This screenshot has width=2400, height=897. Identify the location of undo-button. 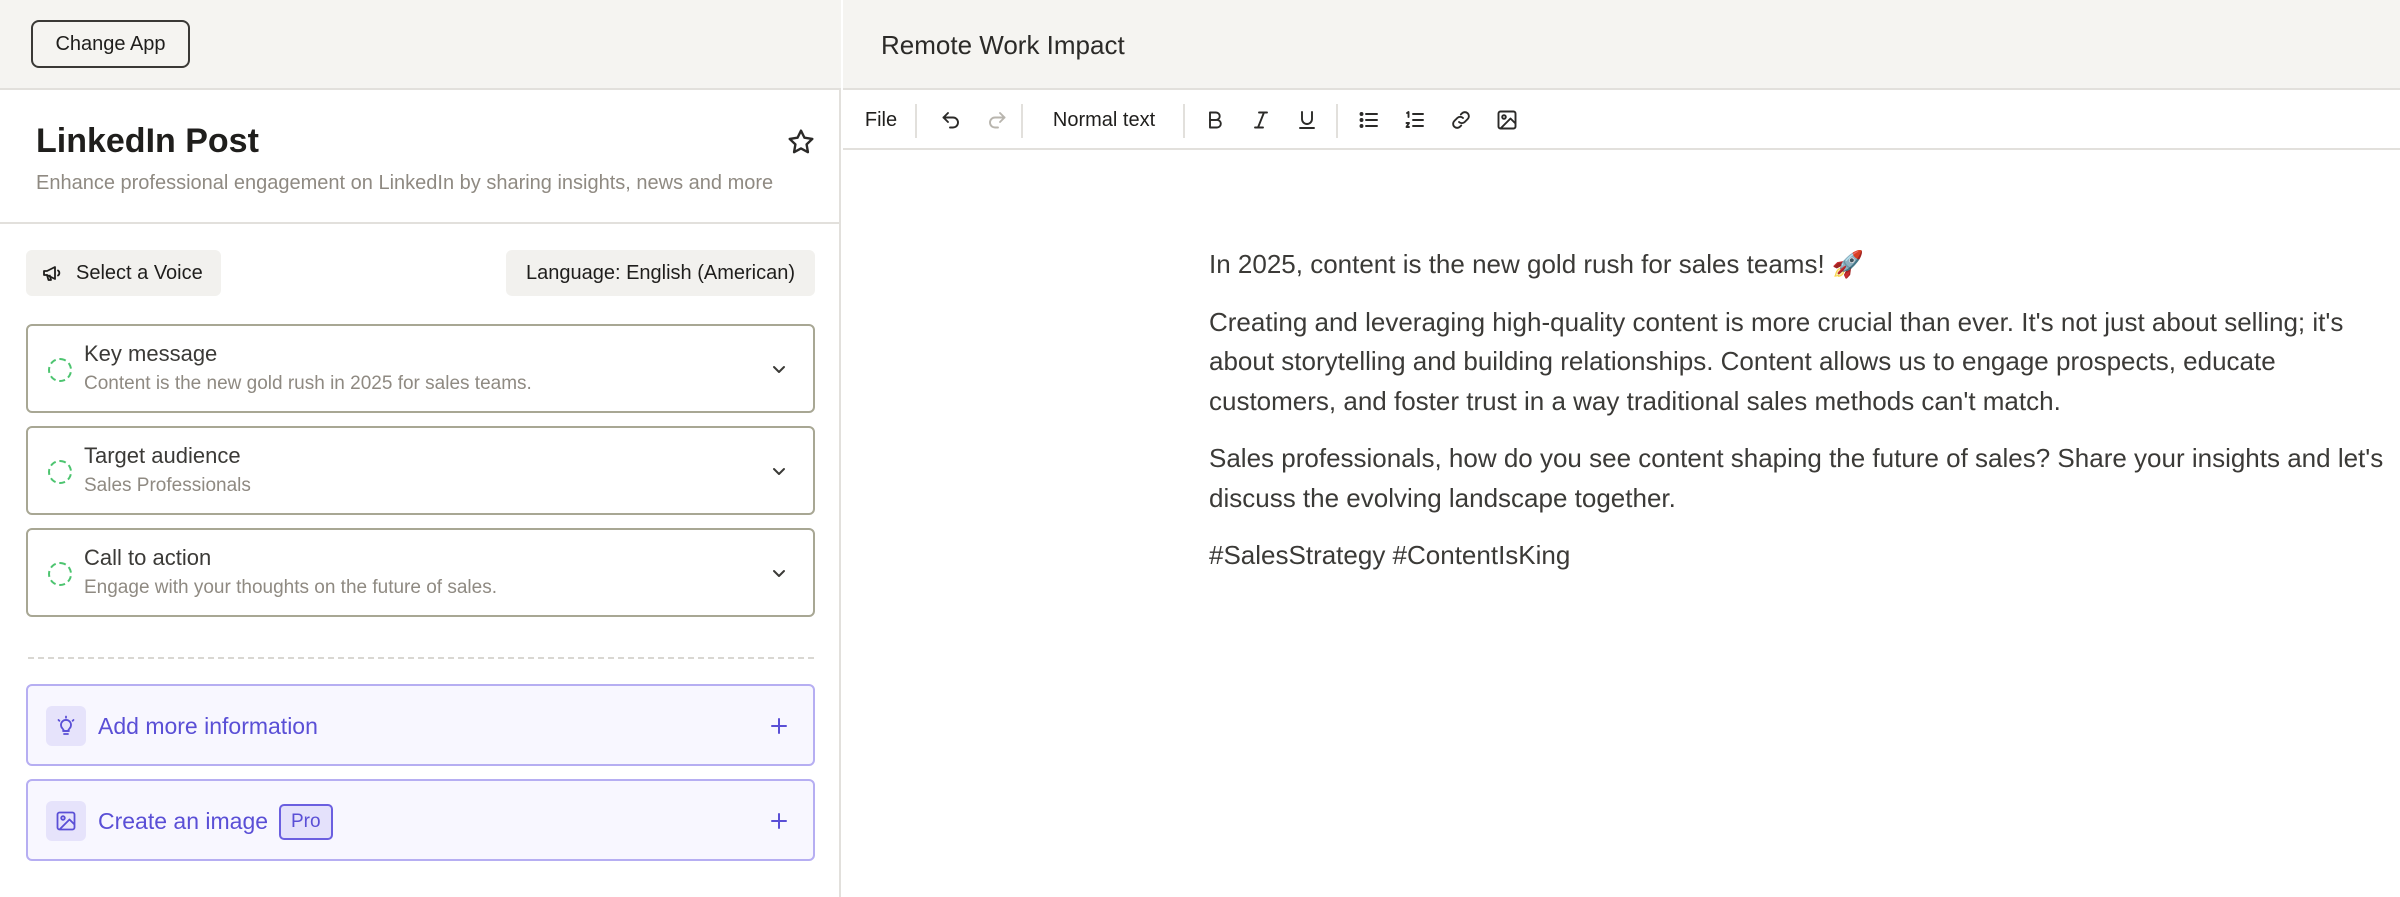
(951, 120).